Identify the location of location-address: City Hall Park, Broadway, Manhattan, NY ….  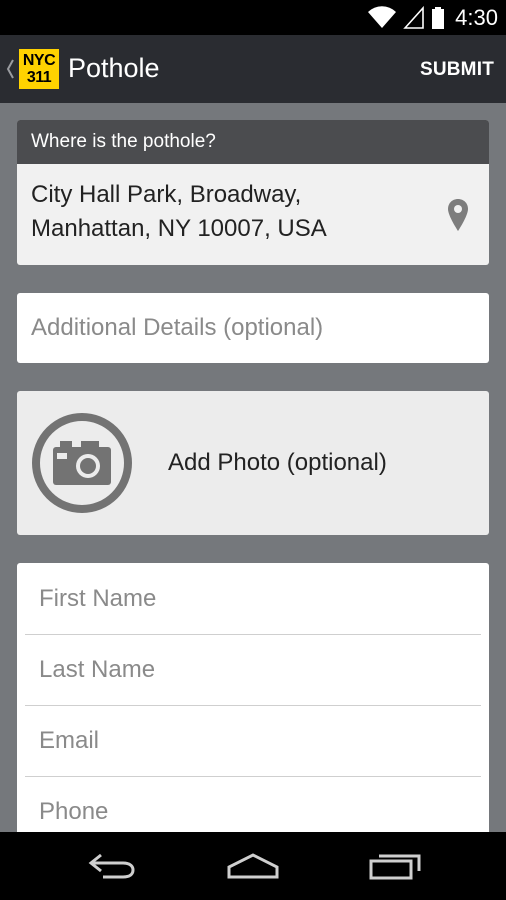
(231, 212).